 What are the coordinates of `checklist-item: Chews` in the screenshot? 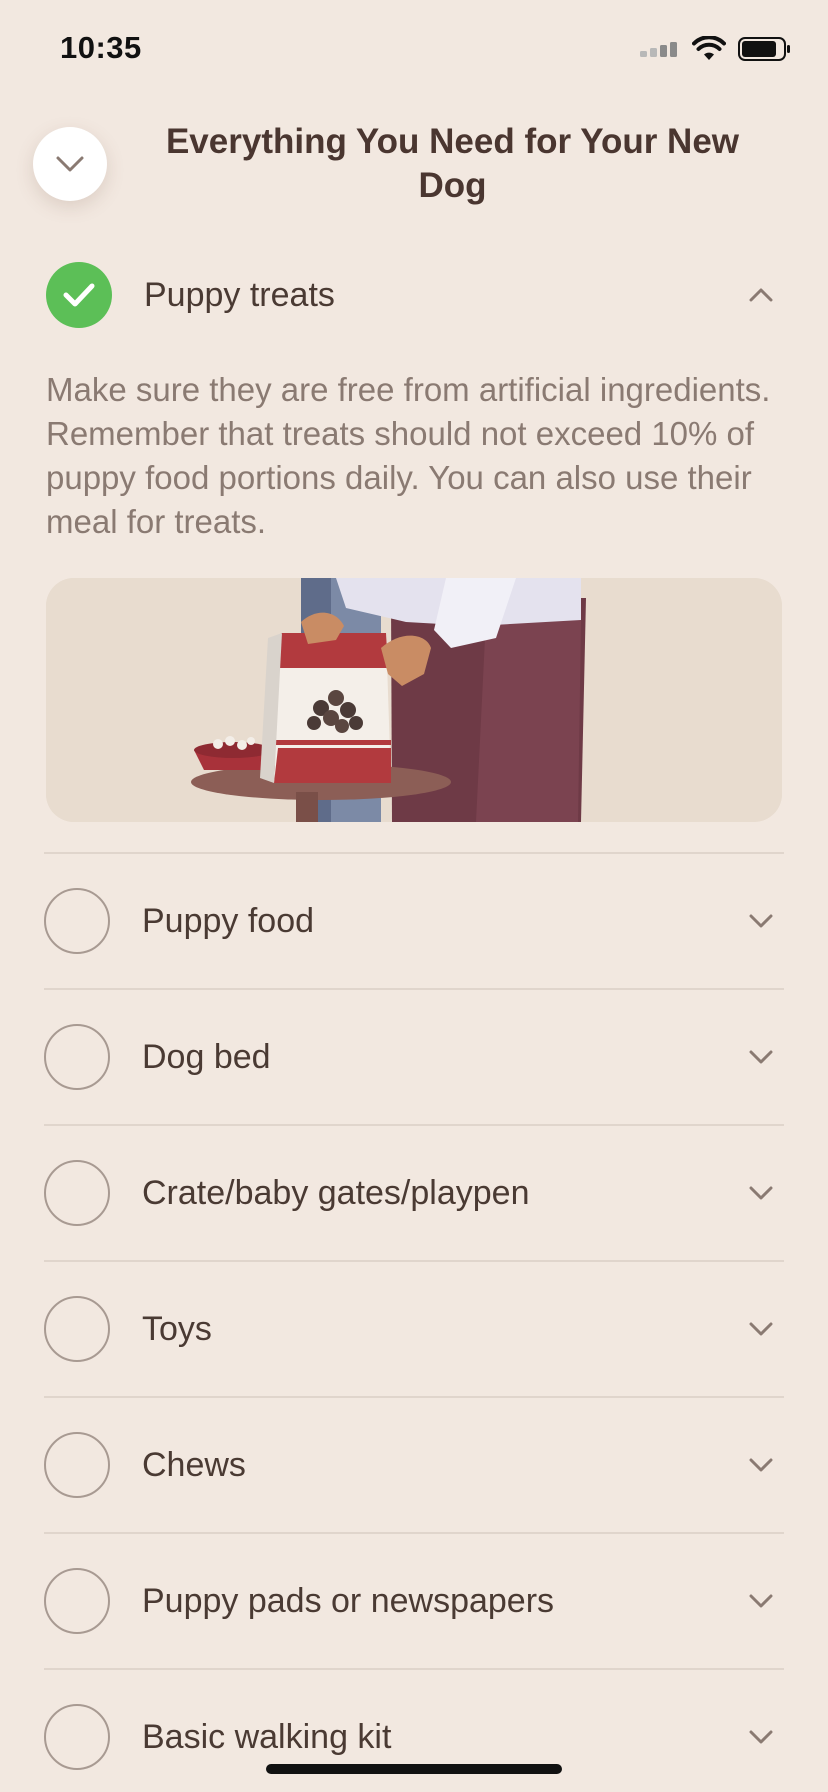 It's located at (414, 1464).